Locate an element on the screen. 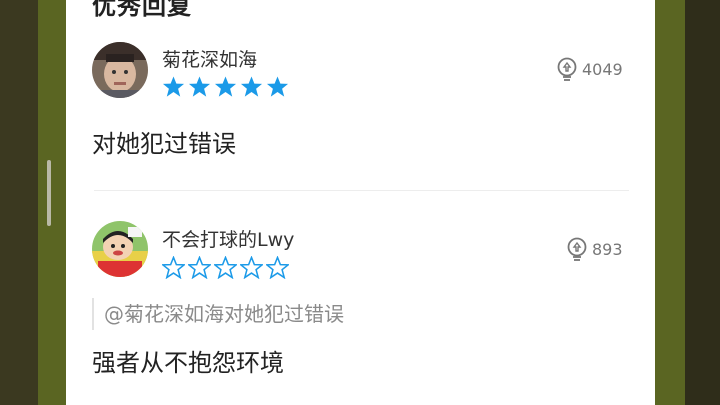  background-left is located at coordinates (19, 202).